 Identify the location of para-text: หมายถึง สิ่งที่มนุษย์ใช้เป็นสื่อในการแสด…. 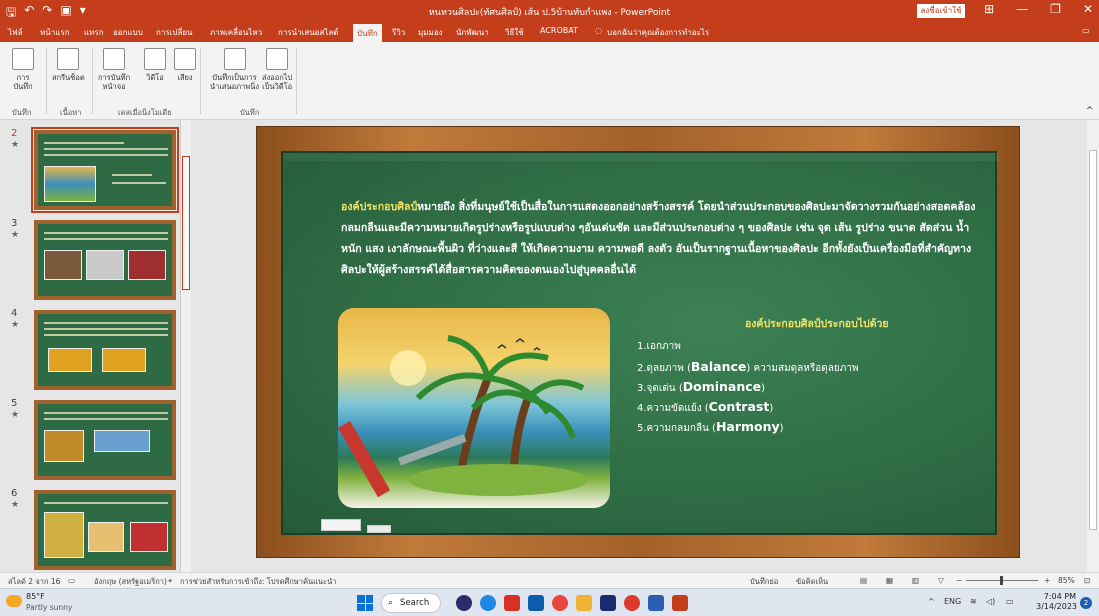
(658, 238).